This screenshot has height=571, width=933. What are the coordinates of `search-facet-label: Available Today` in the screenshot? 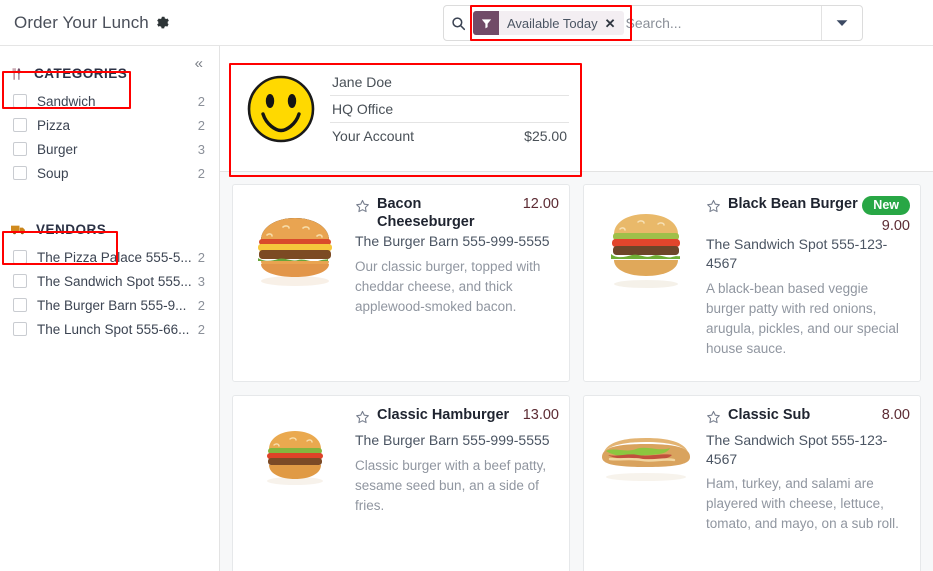 It's located at (552, 23).